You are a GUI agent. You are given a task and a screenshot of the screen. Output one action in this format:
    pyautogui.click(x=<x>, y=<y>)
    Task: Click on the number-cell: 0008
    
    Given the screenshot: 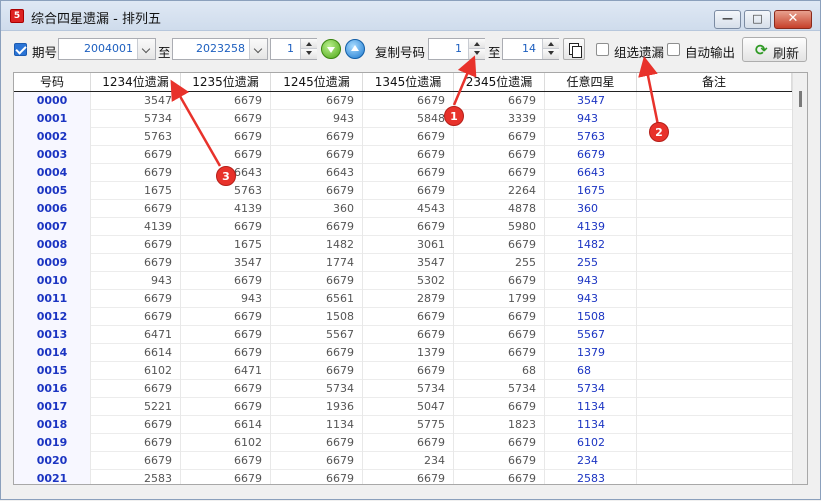 What is the action you would take?
    pyautogui.click(x=52, y=245)
    